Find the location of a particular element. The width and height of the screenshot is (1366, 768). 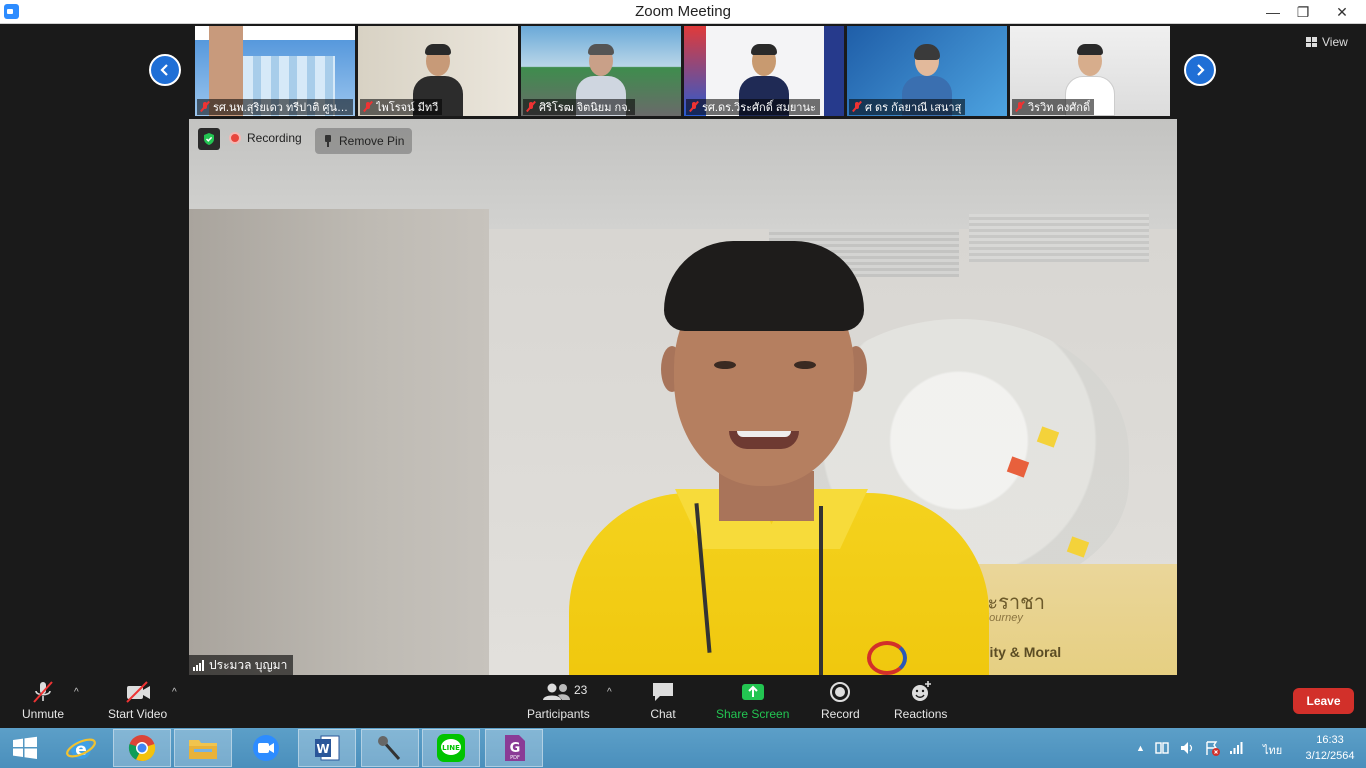

remove-pin-label: Remove Pin is located at coordinates (372, 141).